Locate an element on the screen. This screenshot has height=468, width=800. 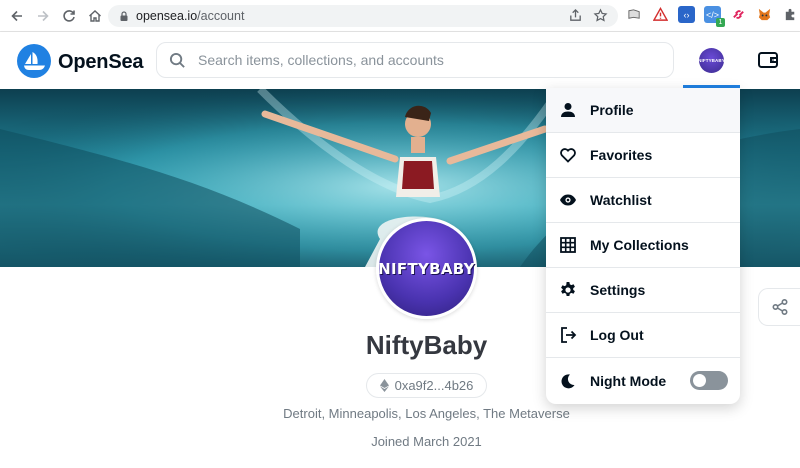
gear-icon is located at coordinates (568, 290).